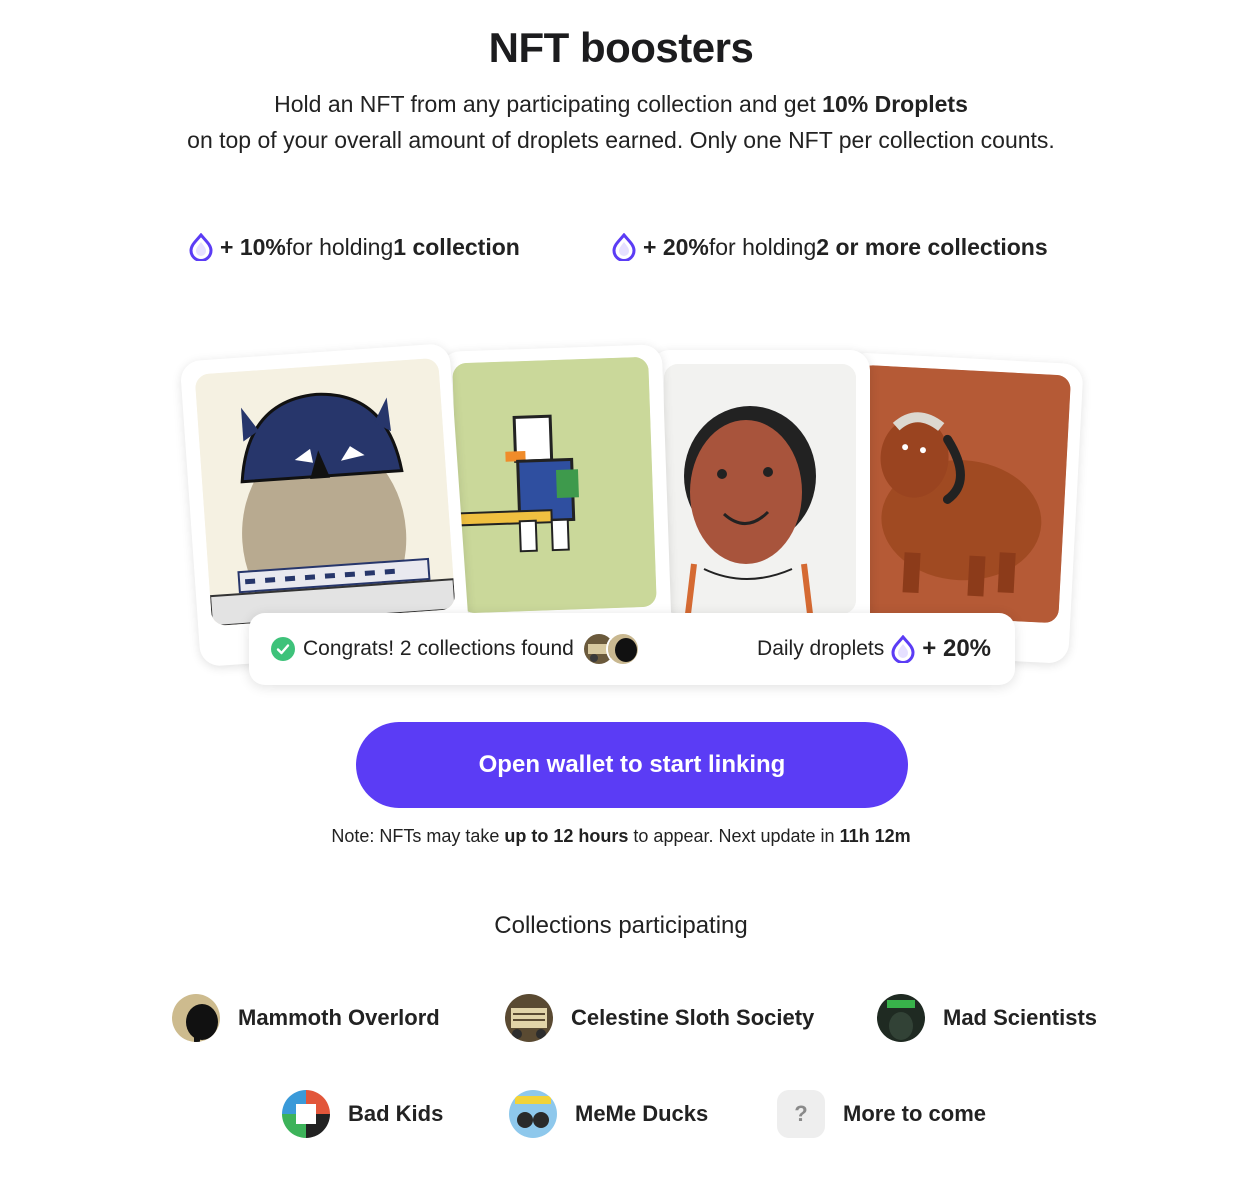  What do you see at coordinates (676, 246) in the screenshot?
I see `boost-amount: + 20%` at bounding box center [676, 246].